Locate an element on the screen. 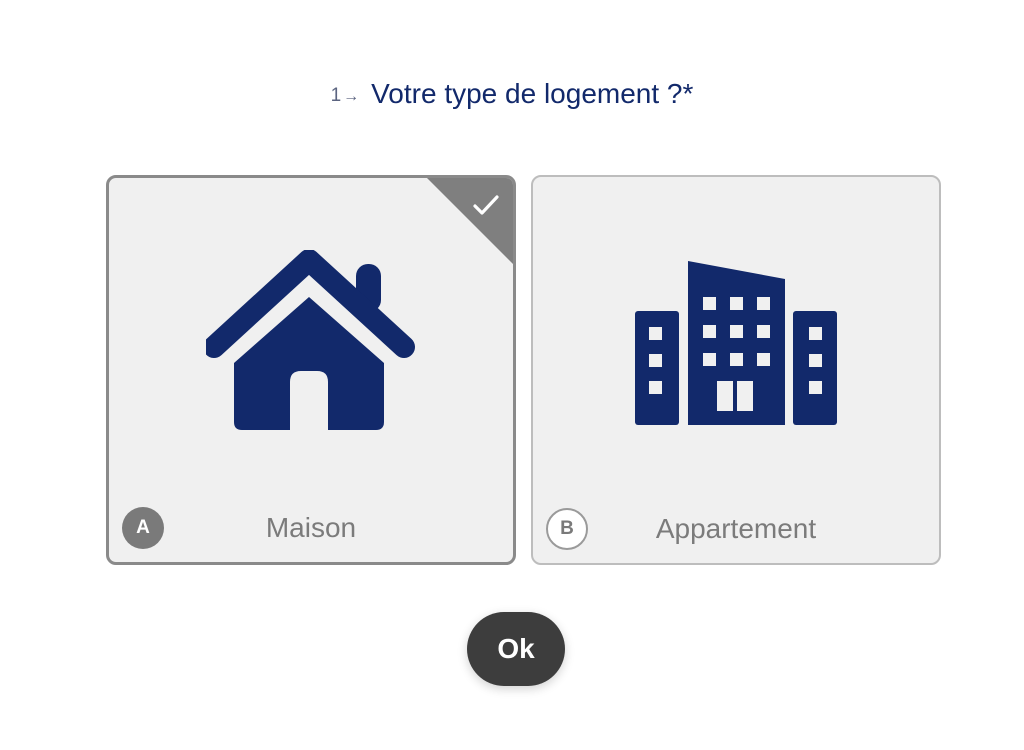 The width and height of the screenshot is (1024, 750). question-heading: 1 → Votre type de logement ?* is located at coordinates (512, 95).